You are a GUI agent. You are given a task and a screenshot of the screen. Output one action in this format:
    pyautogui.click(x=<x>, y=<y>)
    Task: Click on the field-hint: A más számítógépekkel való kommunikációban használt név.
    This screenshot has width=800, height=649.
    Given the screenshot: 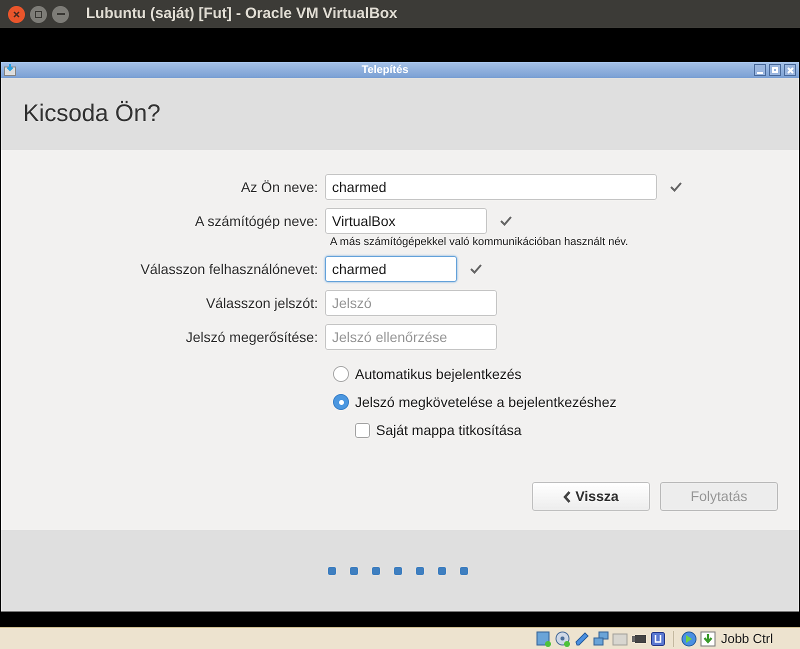 What is the action you would take?
    pyautogui.click(x=480, y=242)
    